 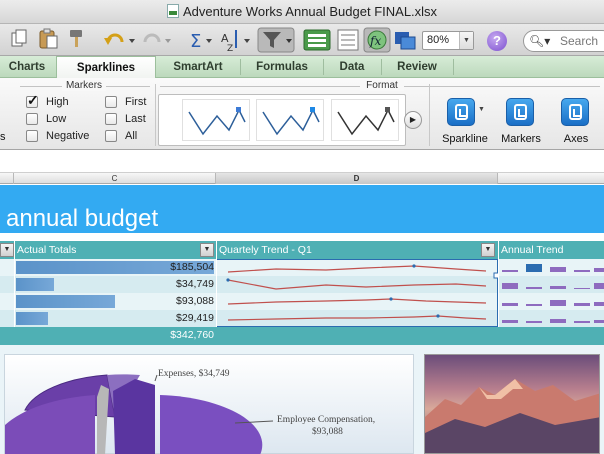 What do you see at coordinates (481, 109) in the screenshot?
I see `sparkline-dropdown-icon: ▼` at bounding box center [481, 109].